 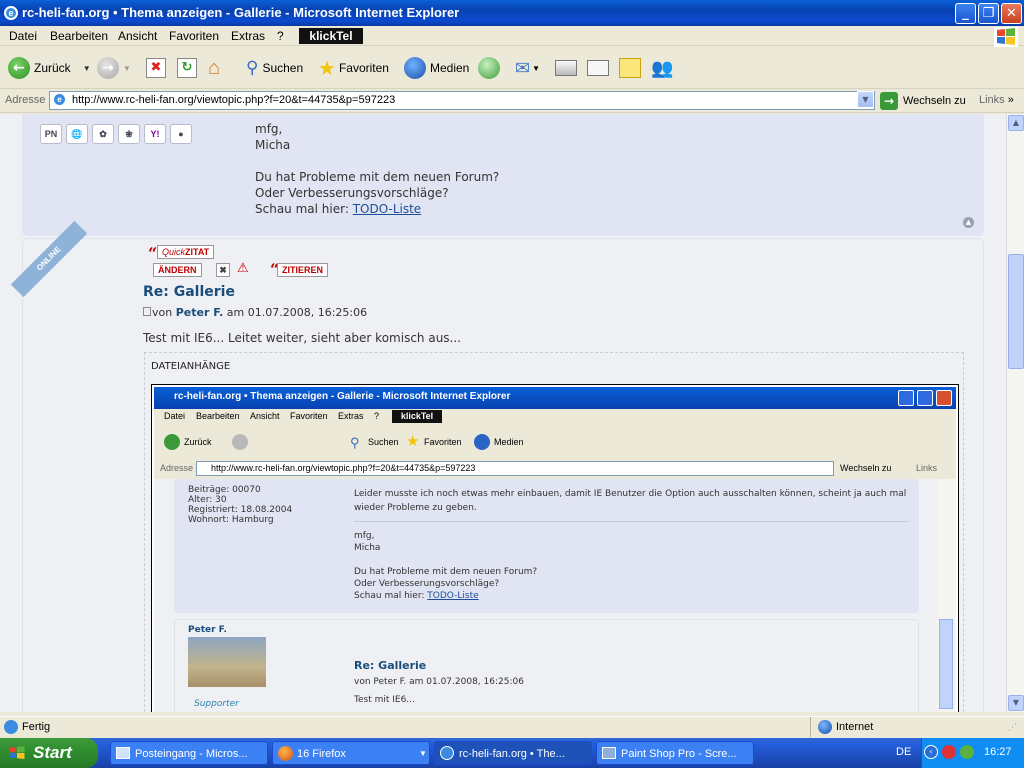 I want to click on tray-antivirus-icon, so click(x=949, y=752).